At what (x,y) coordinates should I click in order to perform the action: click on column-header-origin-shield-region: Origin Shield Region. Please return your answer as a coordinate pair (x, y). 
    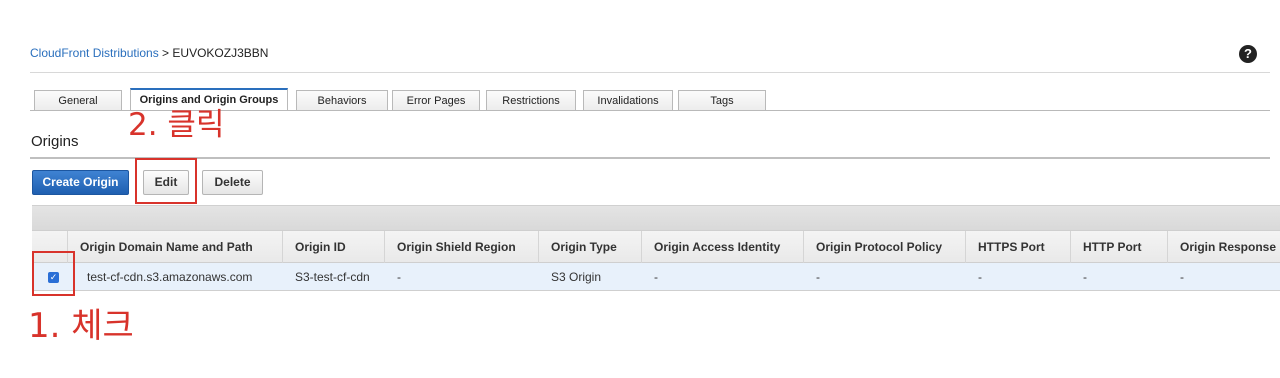
    Looking at the image, I should click on (462, 247).